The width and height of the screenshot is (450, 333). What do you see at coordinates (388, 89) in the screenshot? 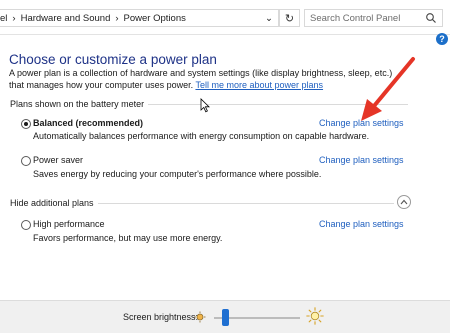
I see `annotation-arrow-icon` at bounding box center [388, 89].